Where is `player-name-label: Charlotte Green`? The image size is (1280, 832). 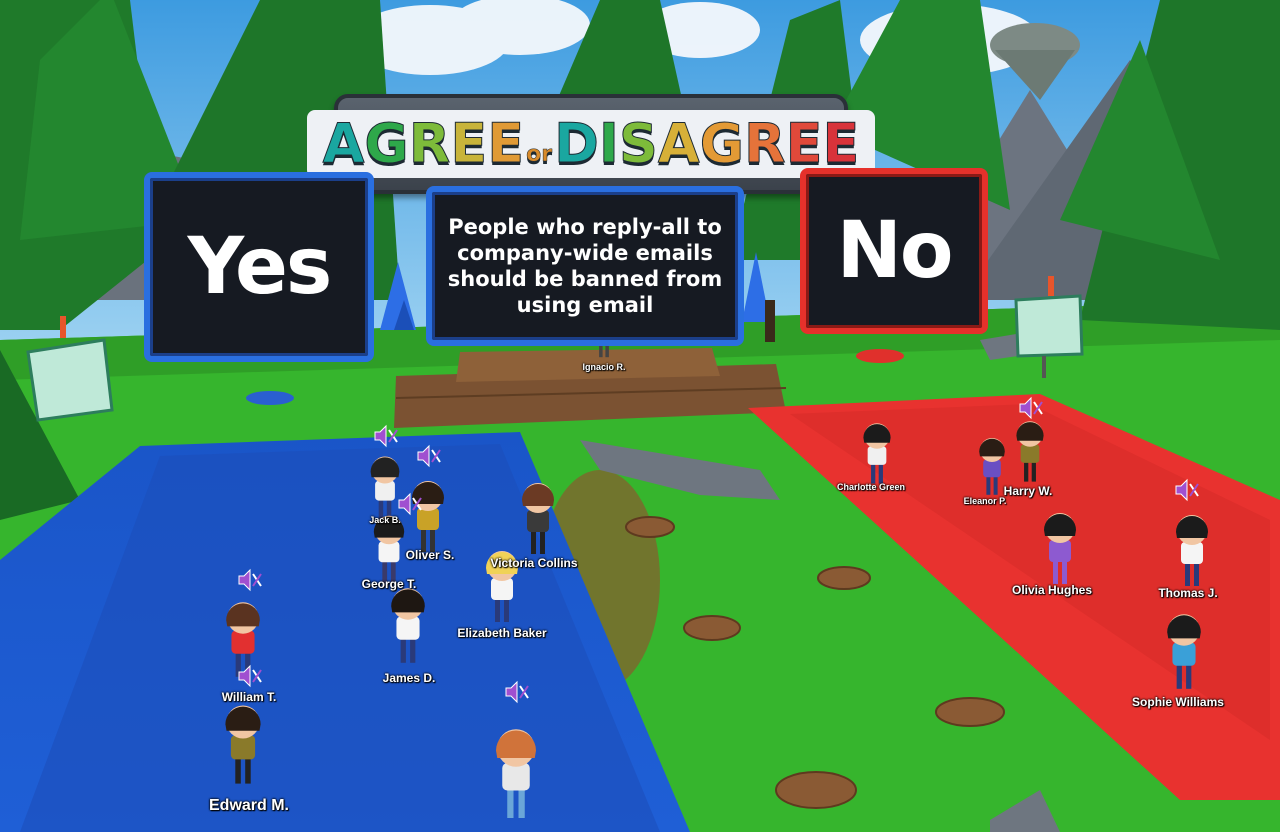 player-name-label: Charlotte Green is located at coordinates (871, 487).